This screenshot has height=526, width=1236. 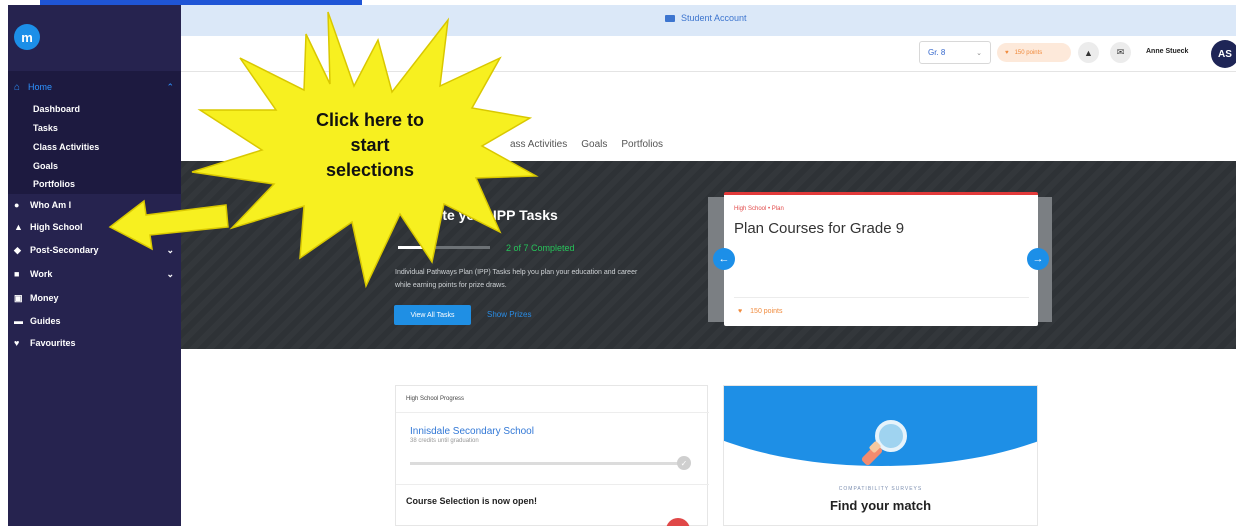 What do you see at coordinates (884, 443) in the screenshot?
I see `magnifier-icon` at bounding box center [884, 443].